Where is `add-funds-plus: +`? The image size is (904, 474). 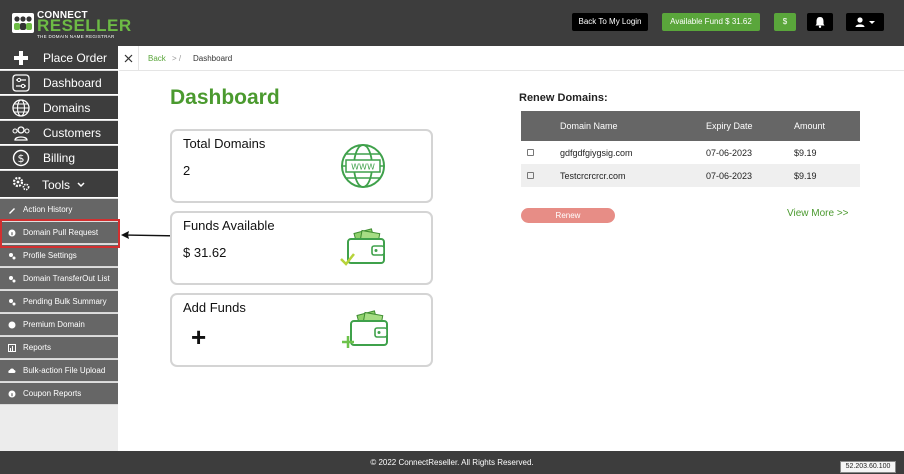
add-funds-plus: + is located at coordinates (198, 337).